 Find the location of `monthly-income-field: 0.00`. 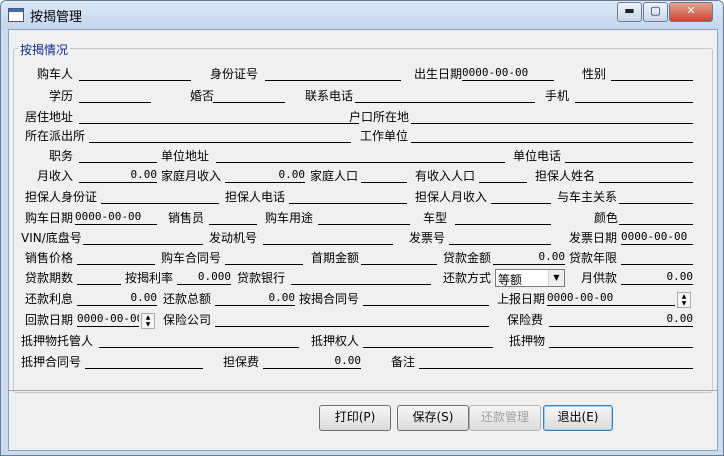

monthly-income-field: 0.00 is located at coordinates (118, 175).